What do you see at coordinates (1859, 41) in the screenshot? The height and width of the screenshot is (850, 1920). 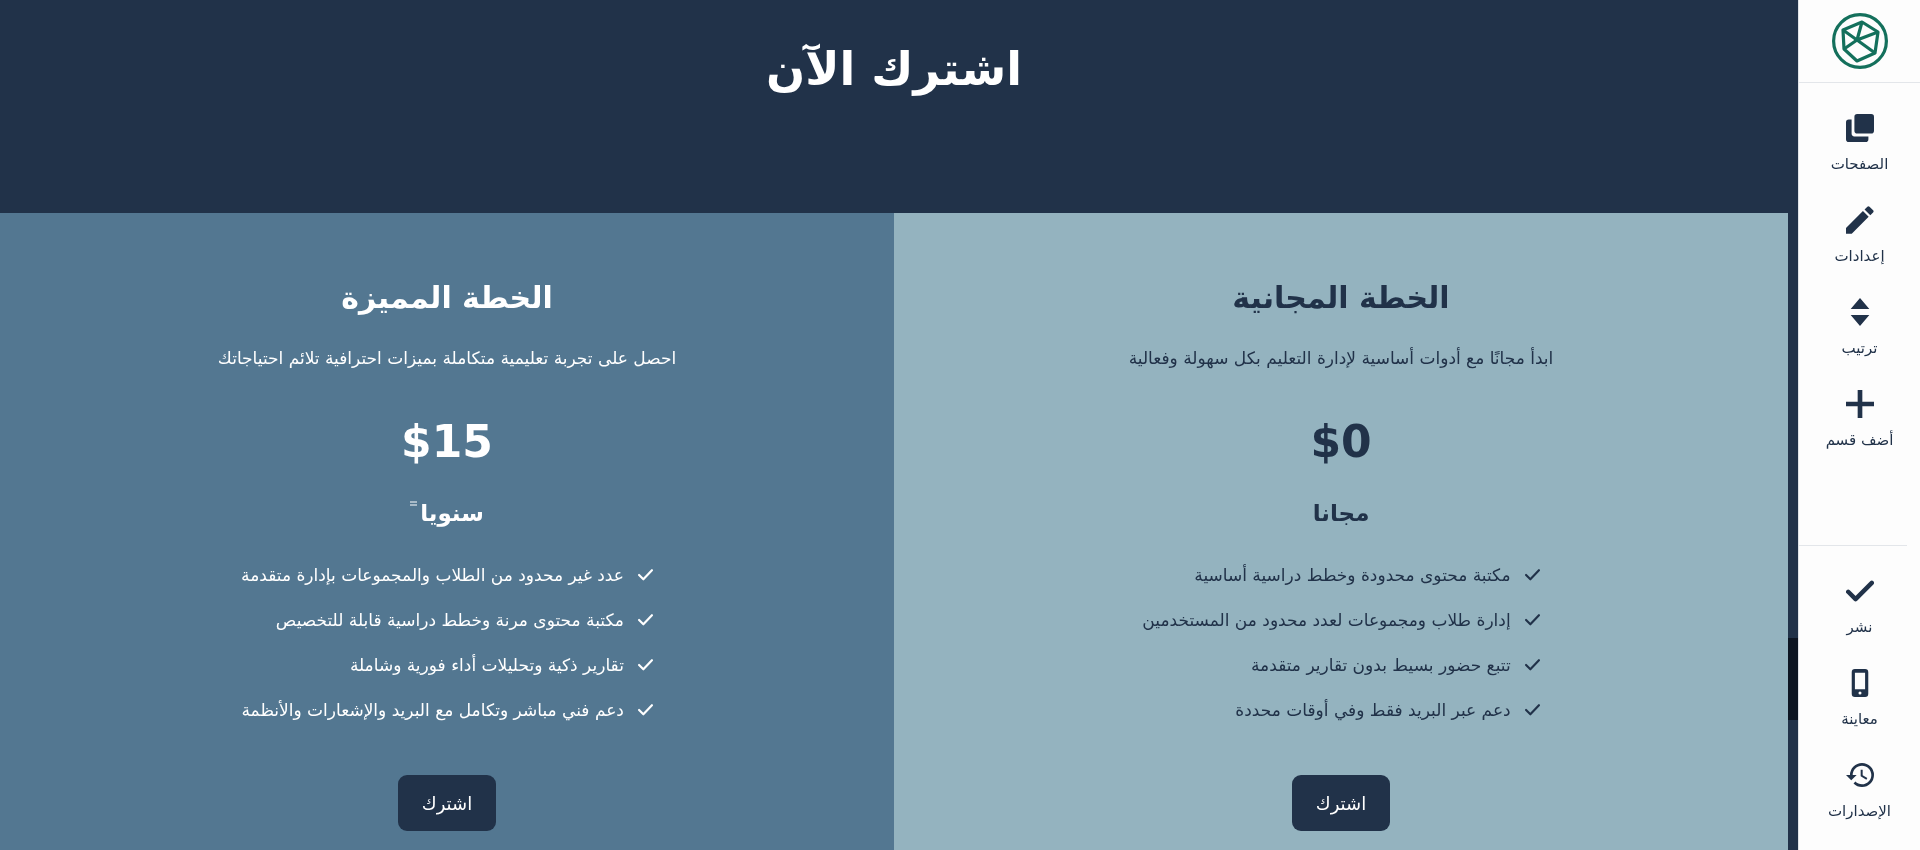 I see `logo-icon` at bounding box center [1859, 41].